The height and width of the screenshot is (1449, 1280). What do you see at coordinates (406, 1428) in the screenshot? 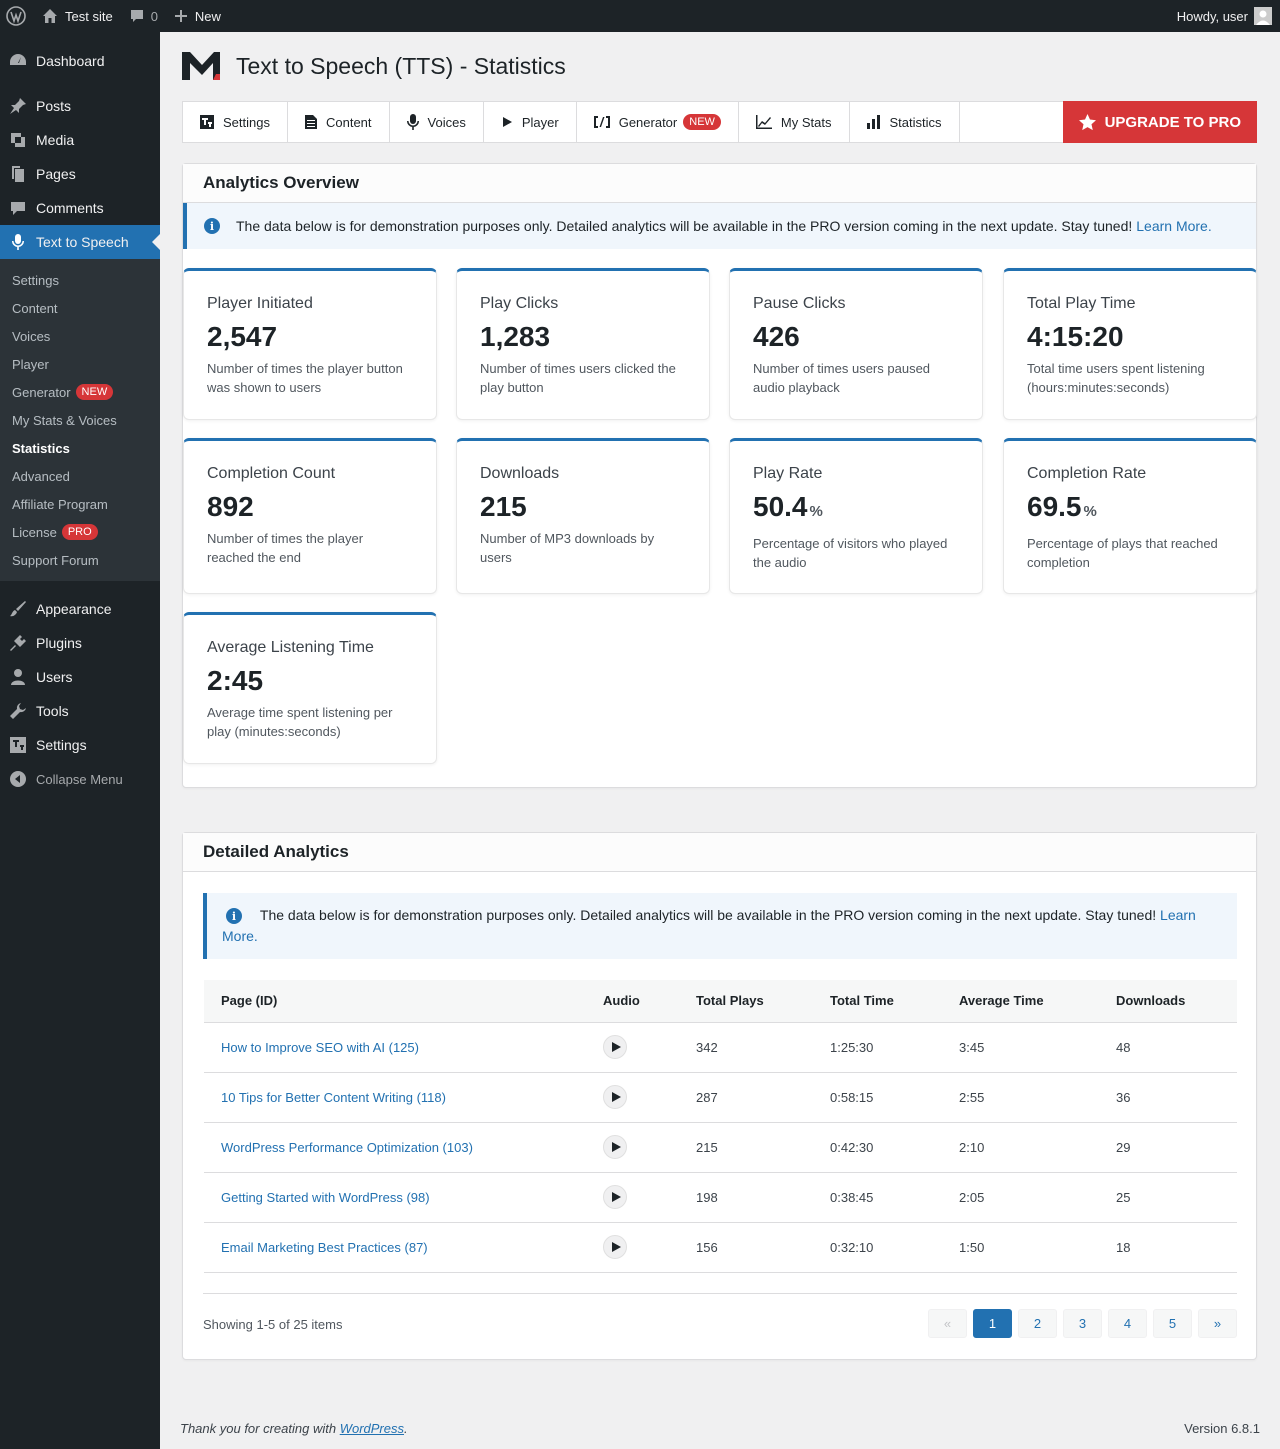
I see `footer-thanks-suffix: .` at bounding box center [406, 1428].